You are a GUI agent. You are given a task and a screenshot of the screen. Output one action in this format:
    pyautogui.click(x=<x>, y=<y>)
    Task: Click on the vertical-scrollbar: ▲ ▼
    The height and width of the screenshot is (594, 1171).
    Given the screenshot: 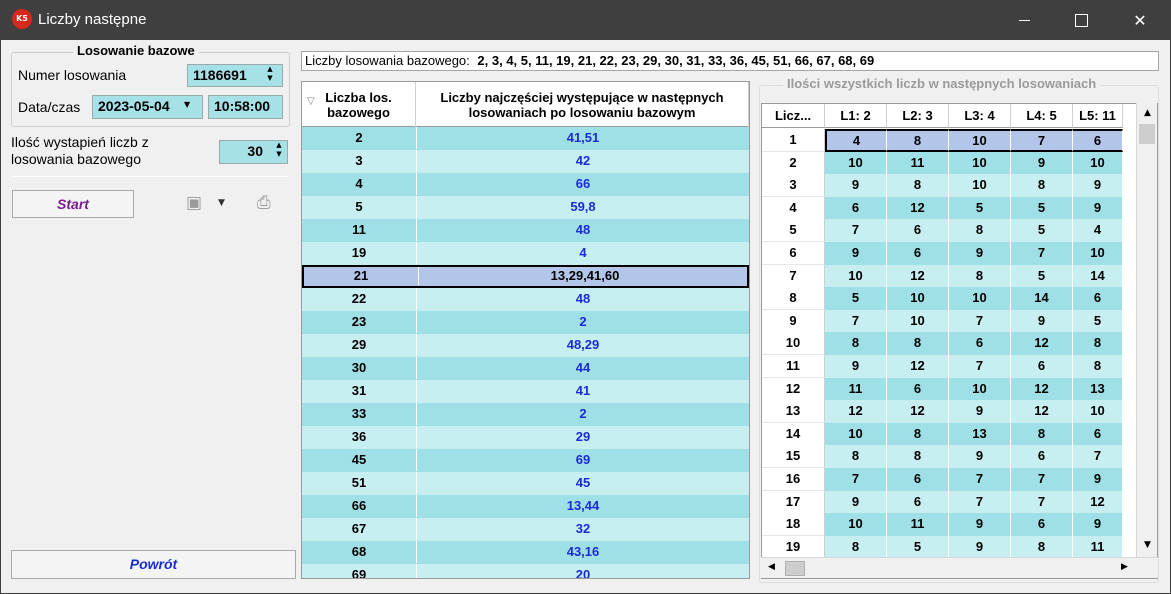 What is the action you would take?
    pyautogui.click(x=1146, y=330)
    